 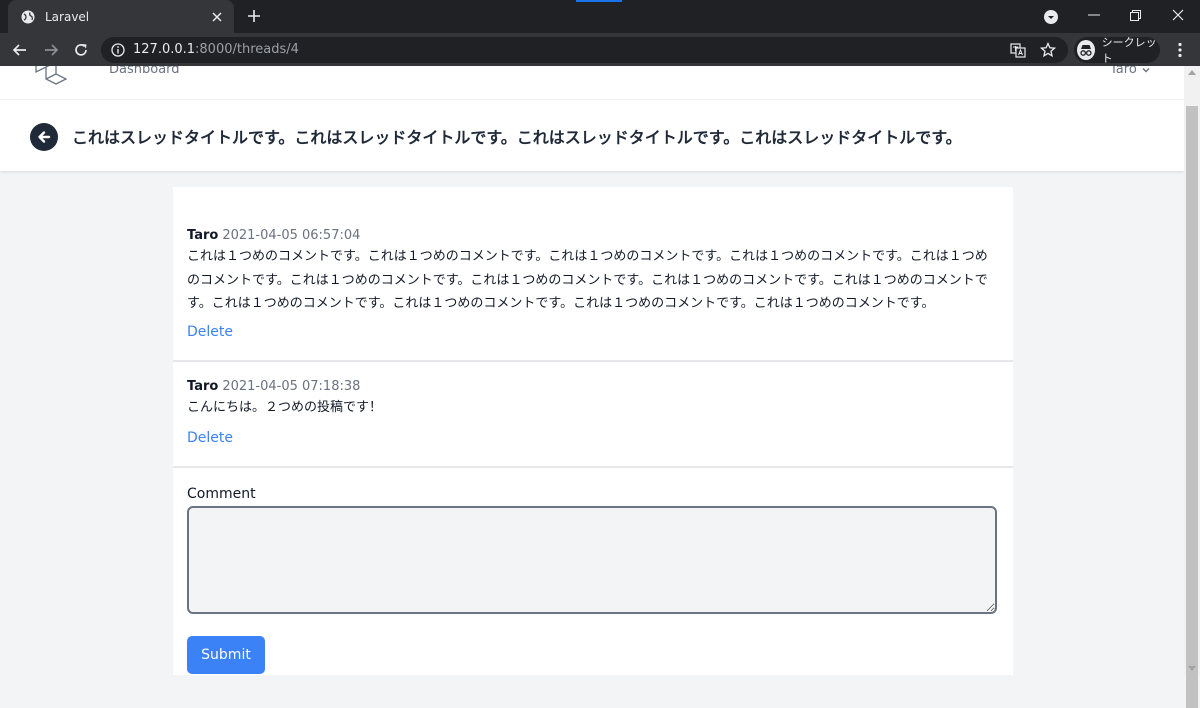 I want to click on info-icon, so click(x=118, y=50).